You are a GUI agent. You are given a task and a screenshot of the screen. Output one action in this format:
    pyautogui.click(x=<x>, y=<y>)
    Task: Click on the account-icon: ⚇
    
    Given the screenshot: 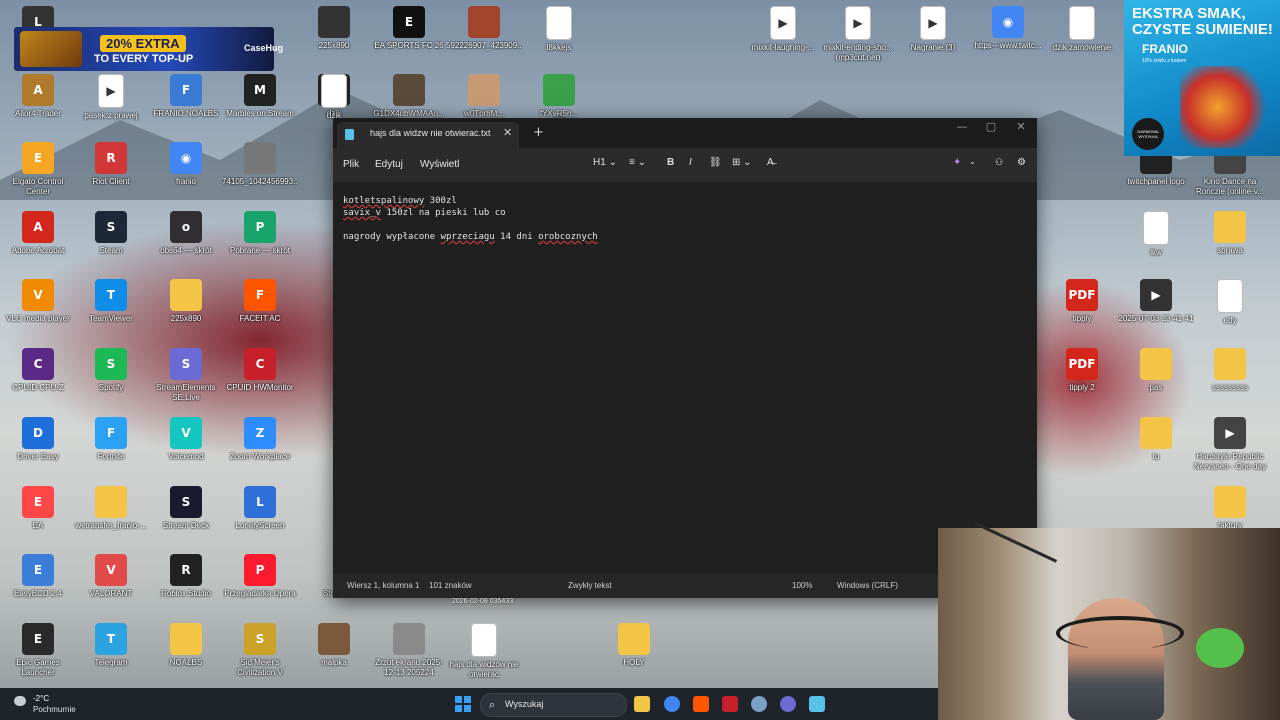 What is the action you would take?
    pyautogui.click(x=999, y=162)
    